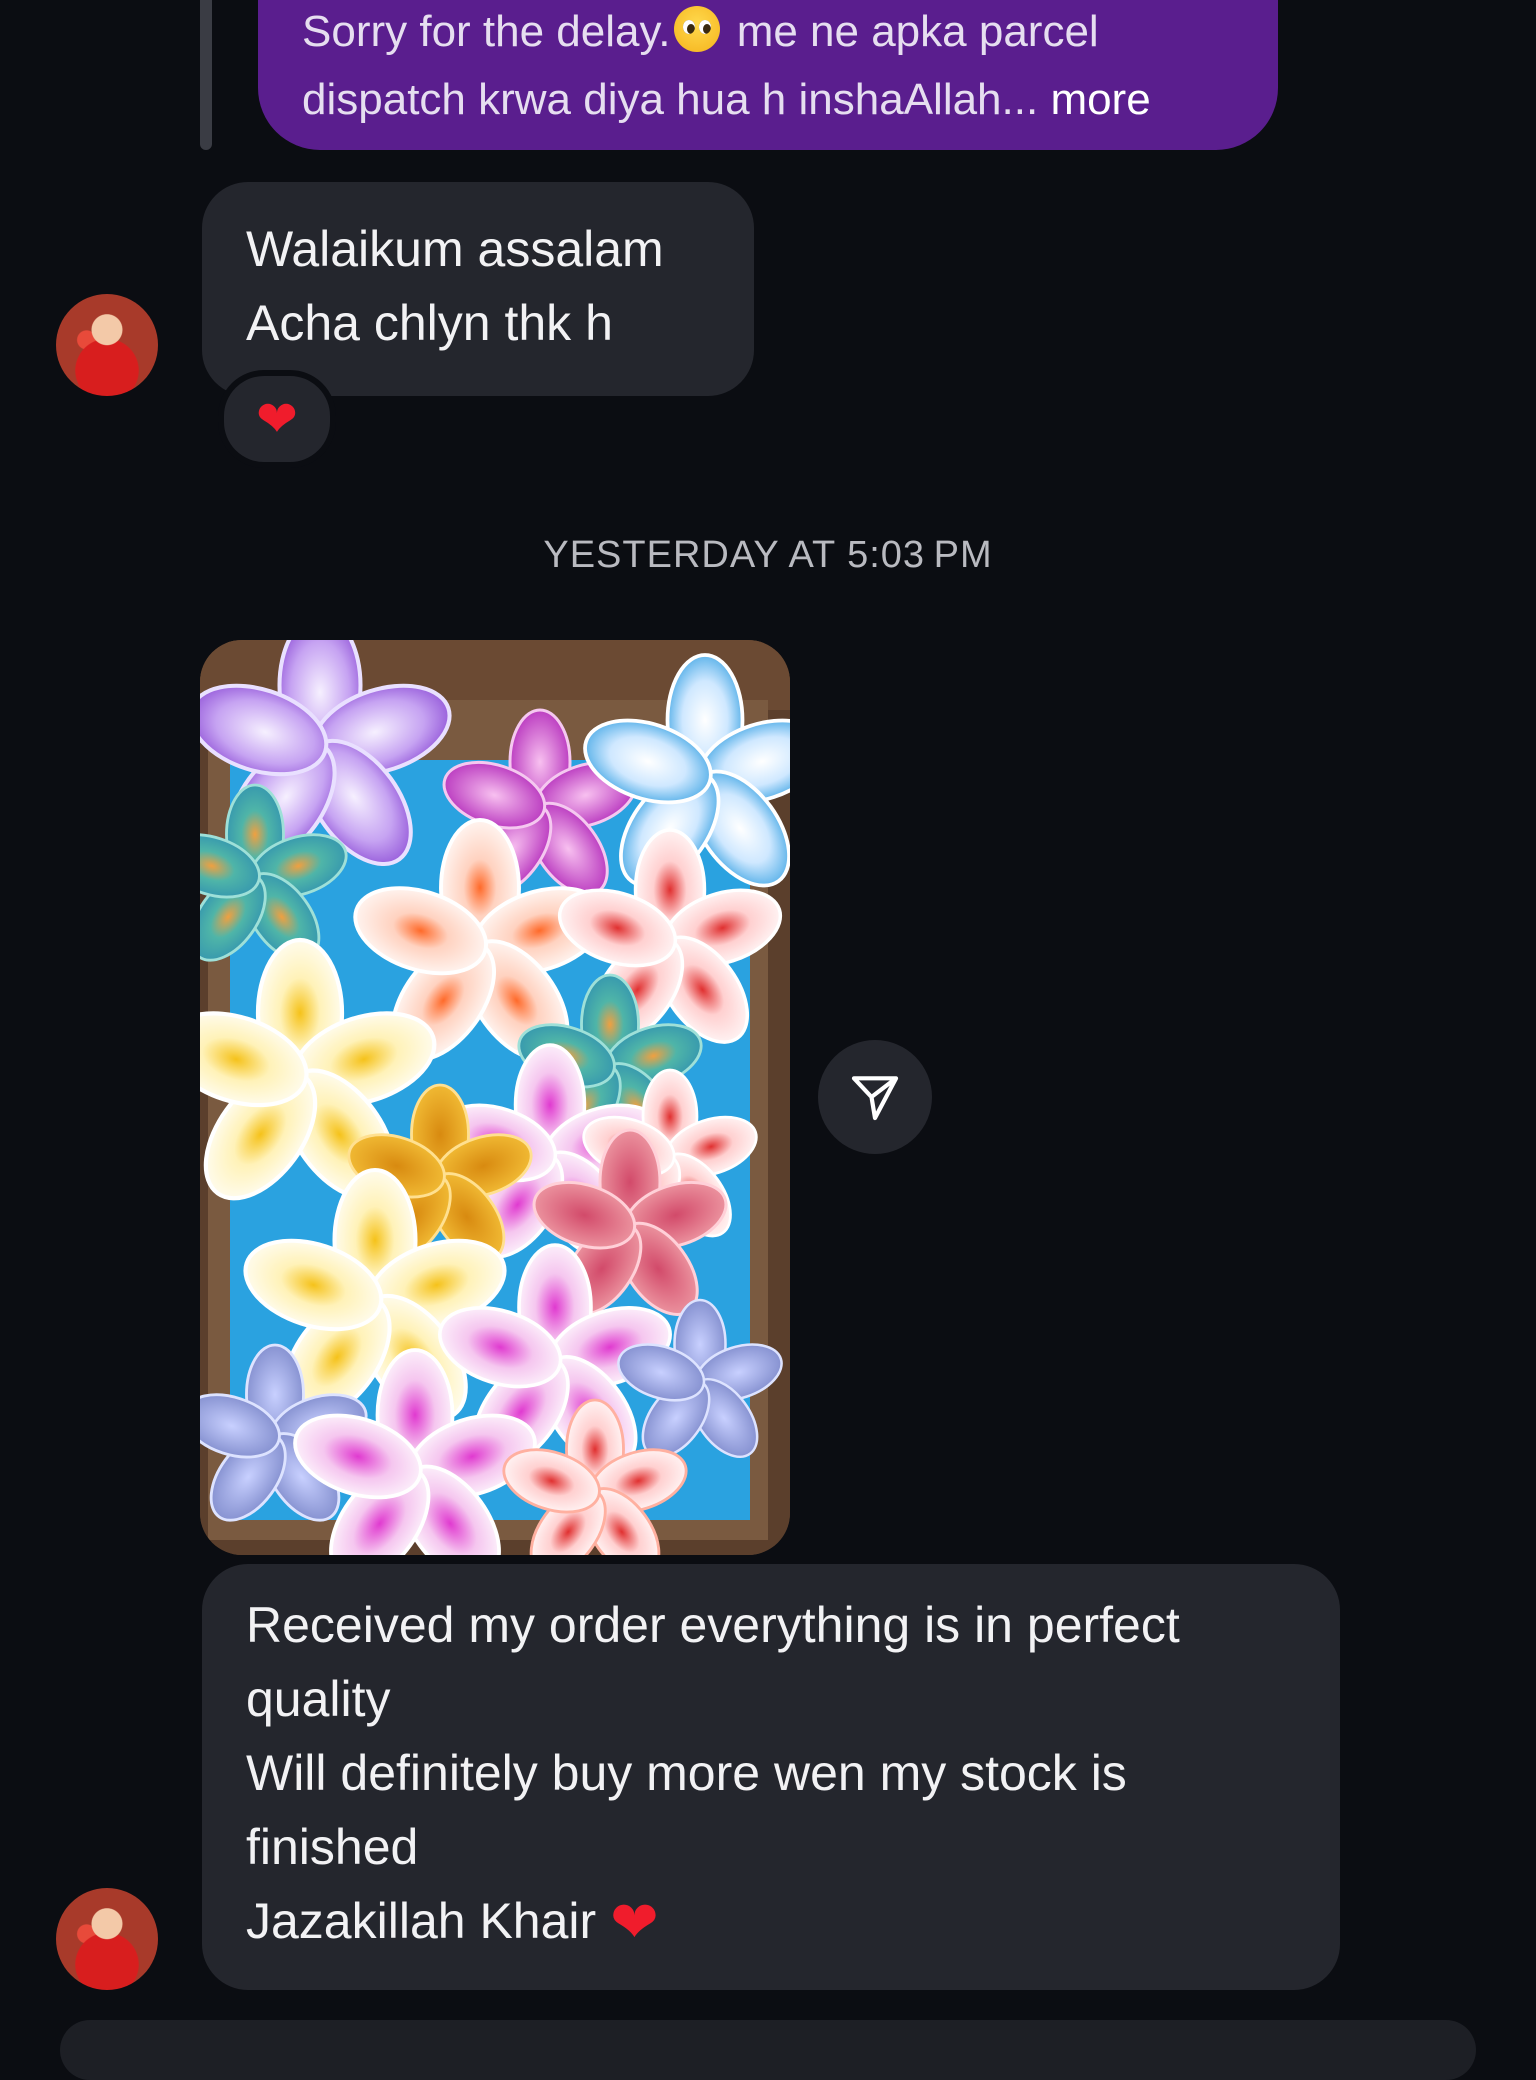 This screenshot has height=2080, width=1536. I want to click on sent-message-line-1: Sorry for the delay. me ne apka parcel, so click(768, 33).